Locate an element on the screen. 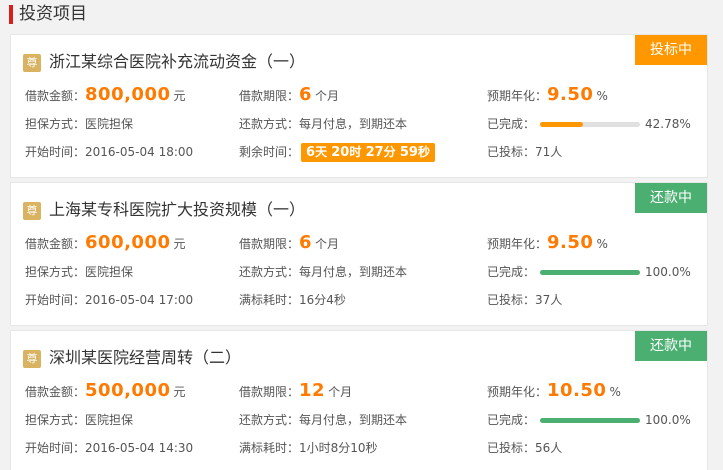 The height and width of the screenshot is (470, 723). loan-term: 借款期限：12 个月 is located at coordinates (295, 391).